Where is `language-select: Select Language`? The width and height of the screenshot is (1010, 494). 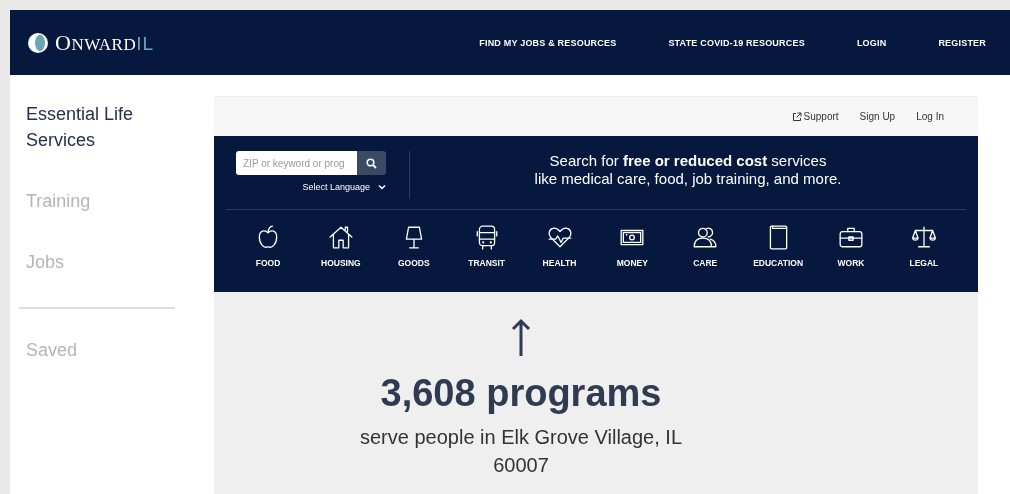
language-select: Select Language is located at coordinates (344, 187).